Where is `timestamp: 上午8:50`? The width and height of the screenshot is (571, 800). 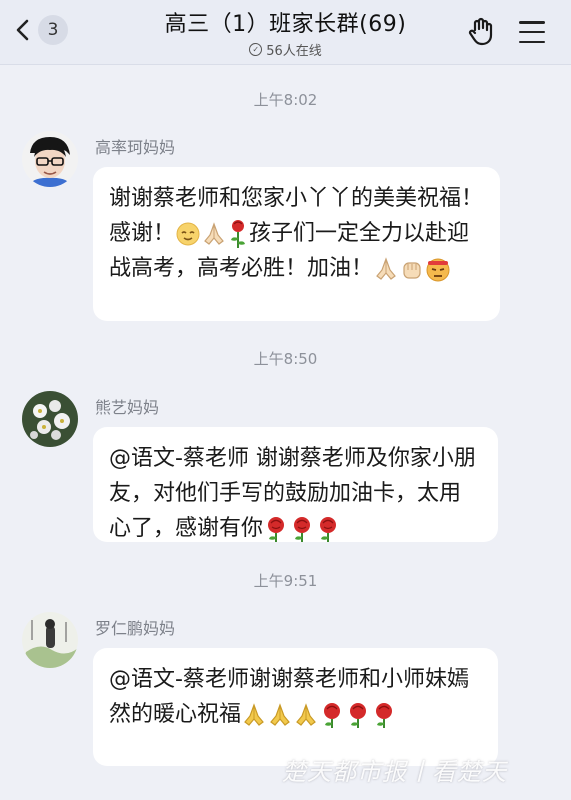 timestamp: 上午8:50 is located at coordinates (285, 359).